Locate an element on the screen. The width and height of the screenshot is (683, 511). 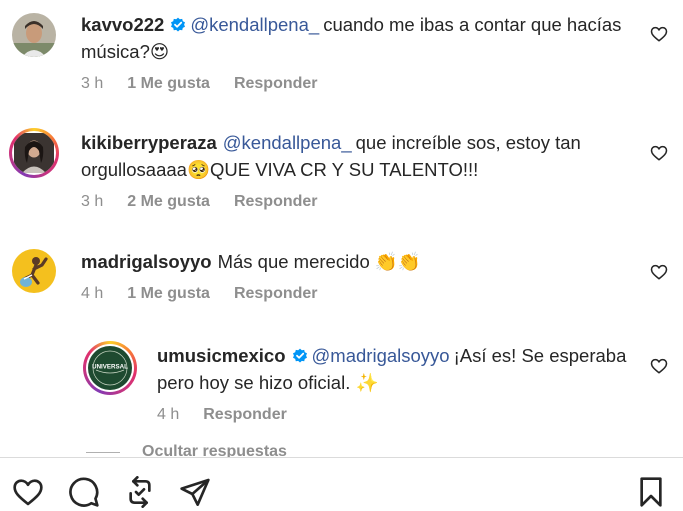
repost-icon is located at coordinates (140, 492).